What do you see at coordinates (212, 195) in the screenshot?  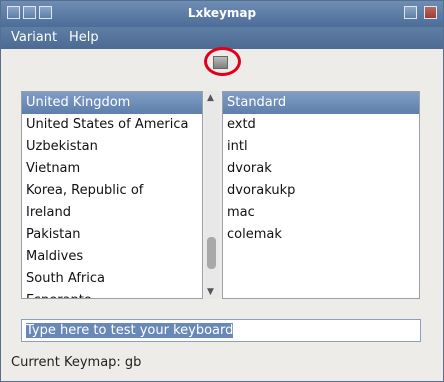 I see `country-scrollbar: ▲ ▼` at bounding box center [212, 195].